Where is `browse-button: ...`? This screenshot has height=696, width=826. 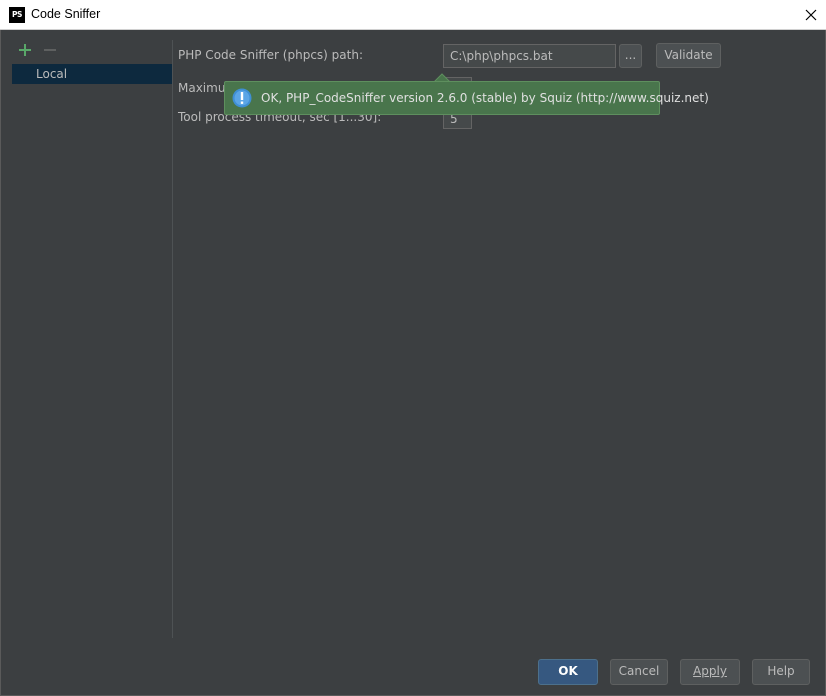
browse-button: ... is located at coordinates (630, 56).